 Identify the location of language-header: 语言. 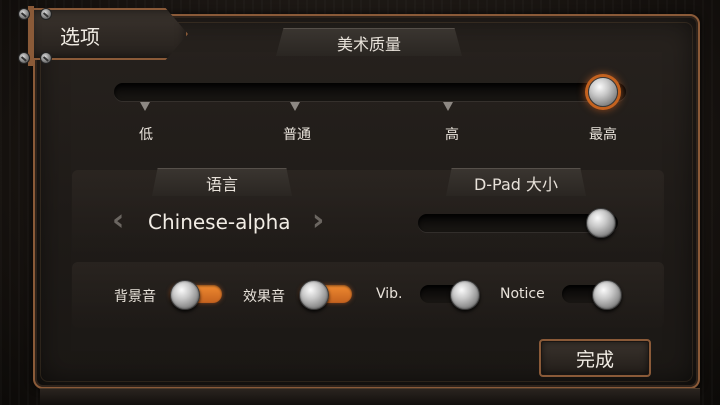
(222, 182).